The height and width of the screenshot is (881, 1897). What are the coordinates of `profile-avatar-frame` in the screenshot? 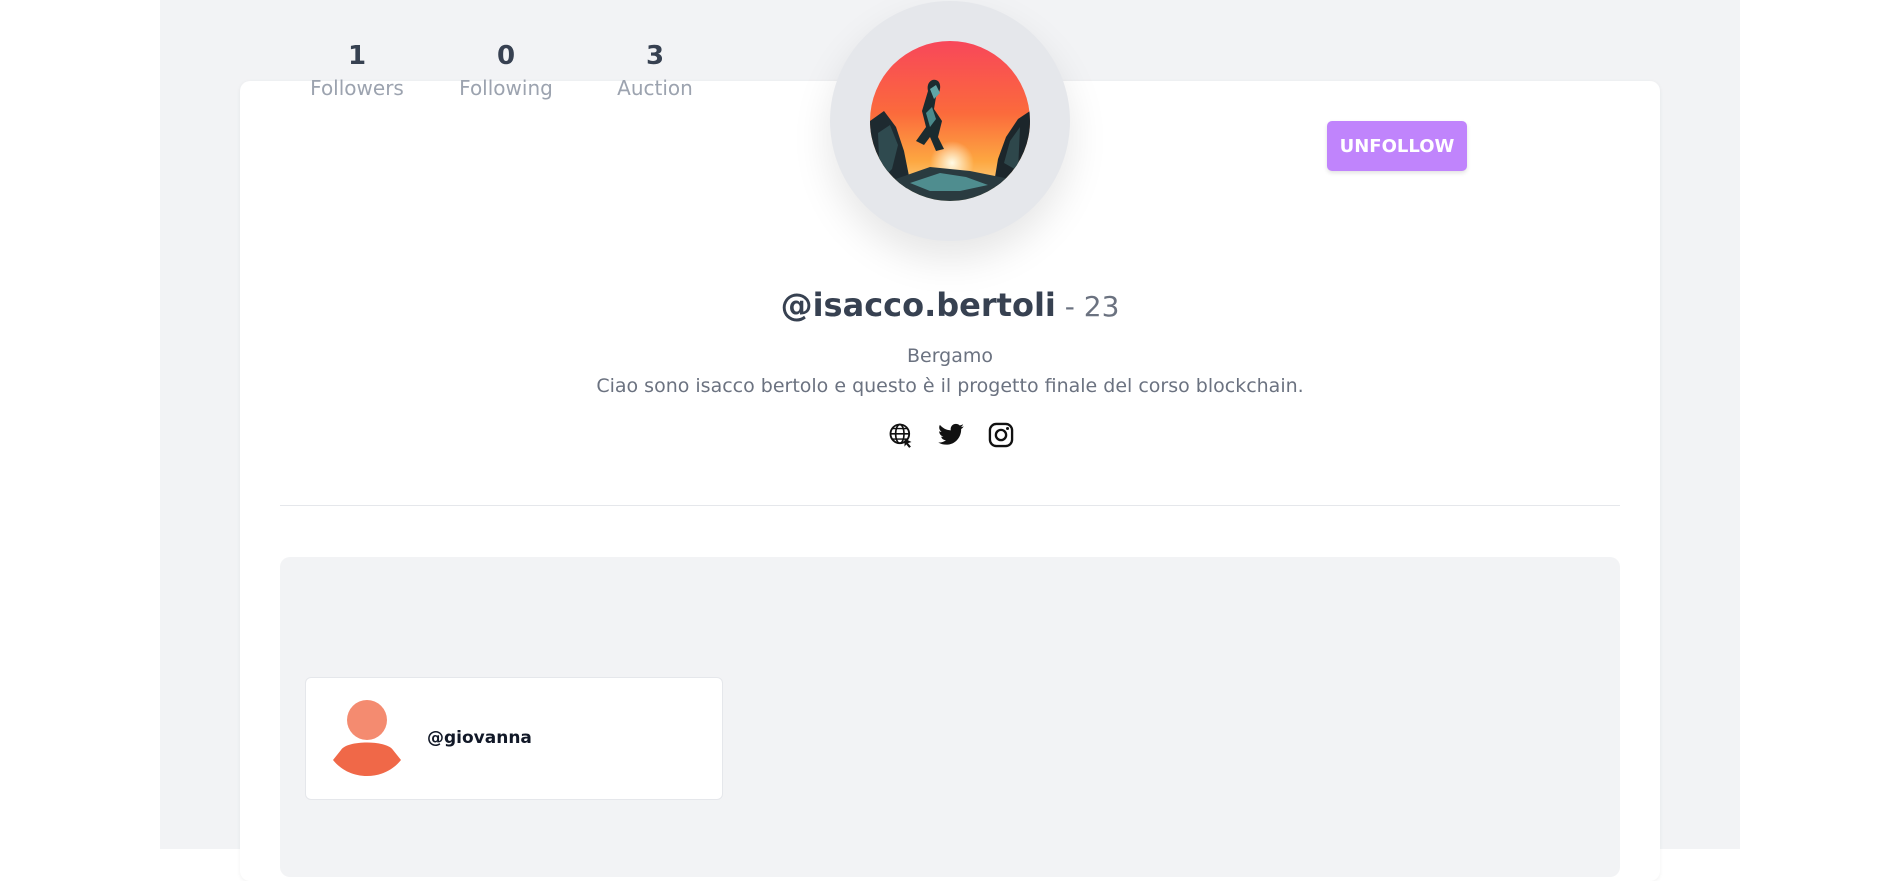 It's located at (950, 121).